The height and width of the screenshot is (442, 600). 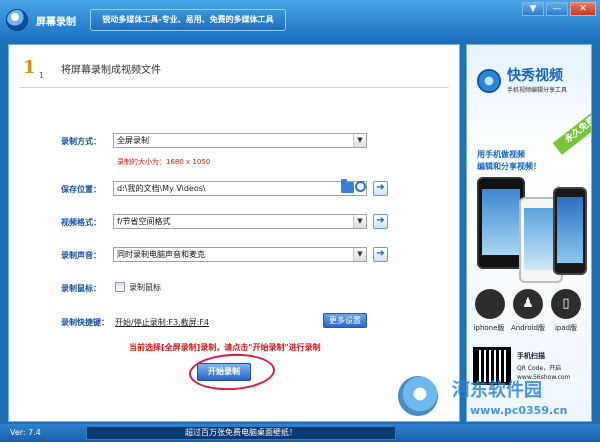 I want to click on menu-button: ▼, so click(x=533, y=9).